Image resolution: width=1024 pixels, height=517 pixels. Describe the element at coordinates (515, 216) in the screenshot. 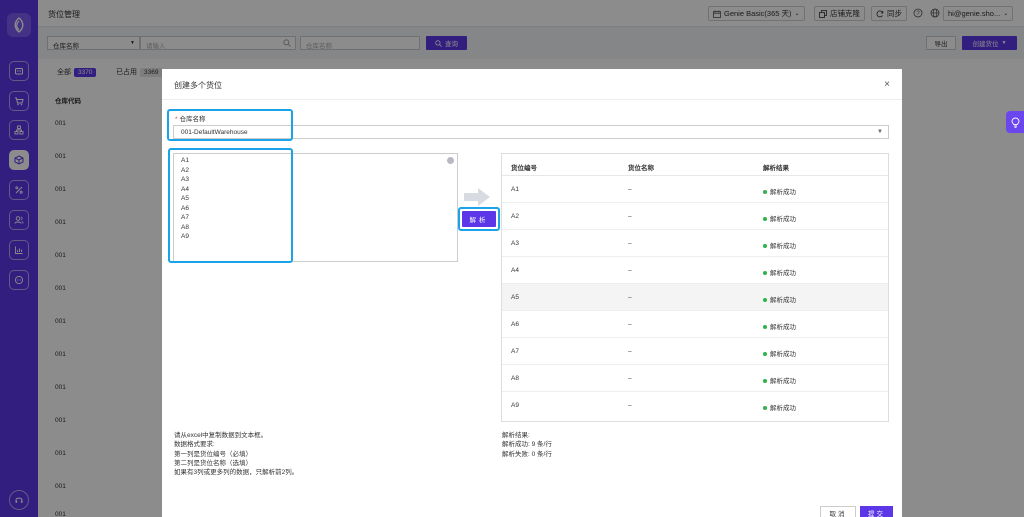

I see `row-code: A2` at that location.